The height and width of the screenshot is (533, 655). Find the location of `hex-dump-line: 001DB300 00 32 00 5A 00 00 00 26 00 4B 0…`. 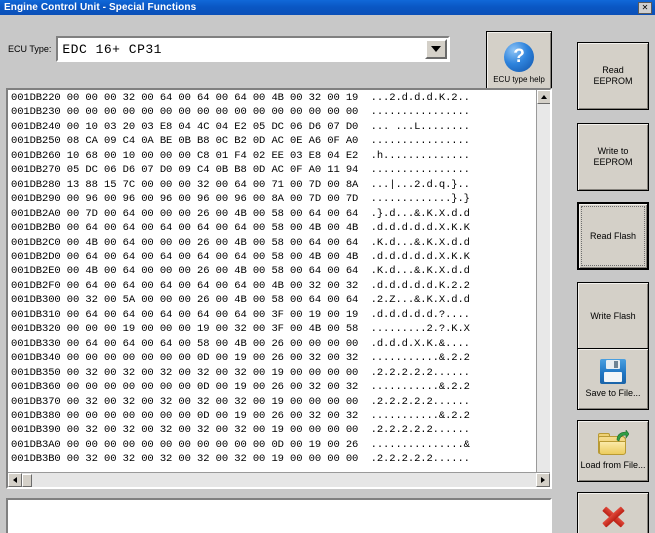

hex-dump-line: 001DB300 00 32 00 5A 00 00 00 26 00 4B 0… is located at coordinates (240, 300).